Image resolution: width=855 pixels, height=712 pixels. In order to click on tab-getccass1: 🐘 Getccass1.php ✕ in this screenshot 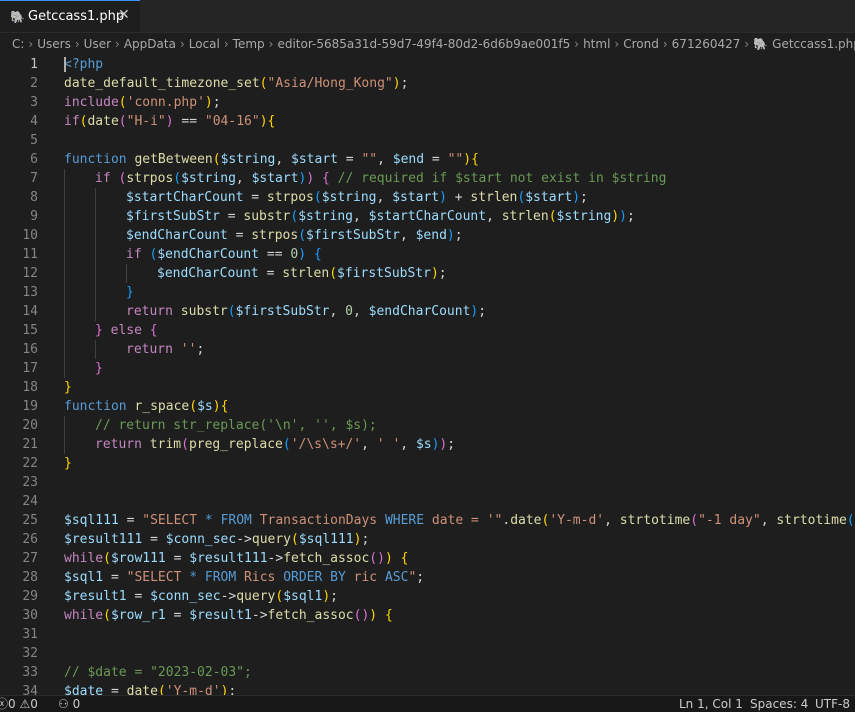, I will do `click(70, 16)`.